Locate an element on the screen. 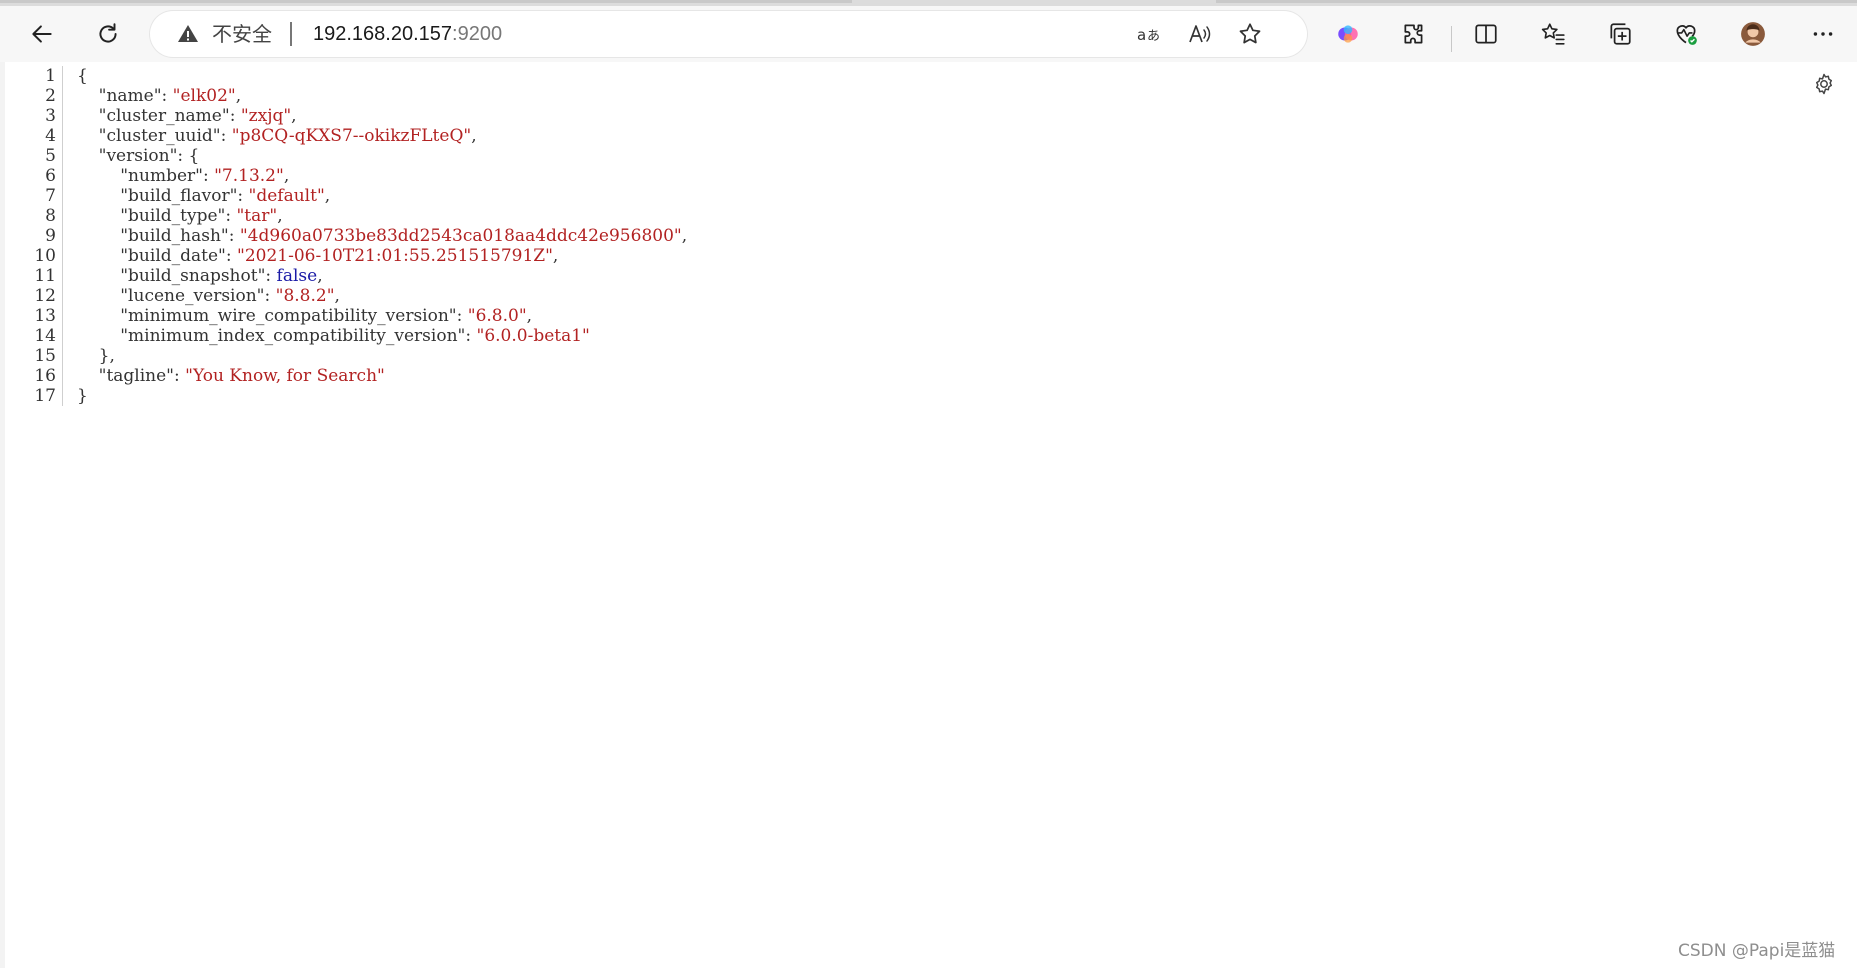  json-string-value: "6.0.0-beta1" is located at coordinates (533, 336).